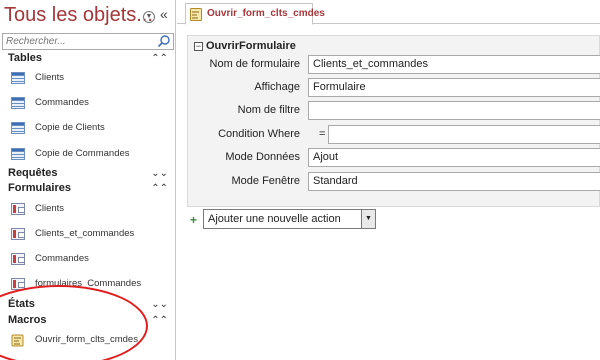  What do you see at coordinates (88, 58) in the screenshot?
I see `group-tables: Tables ⌃⌃` at bounding box center [88, 58].